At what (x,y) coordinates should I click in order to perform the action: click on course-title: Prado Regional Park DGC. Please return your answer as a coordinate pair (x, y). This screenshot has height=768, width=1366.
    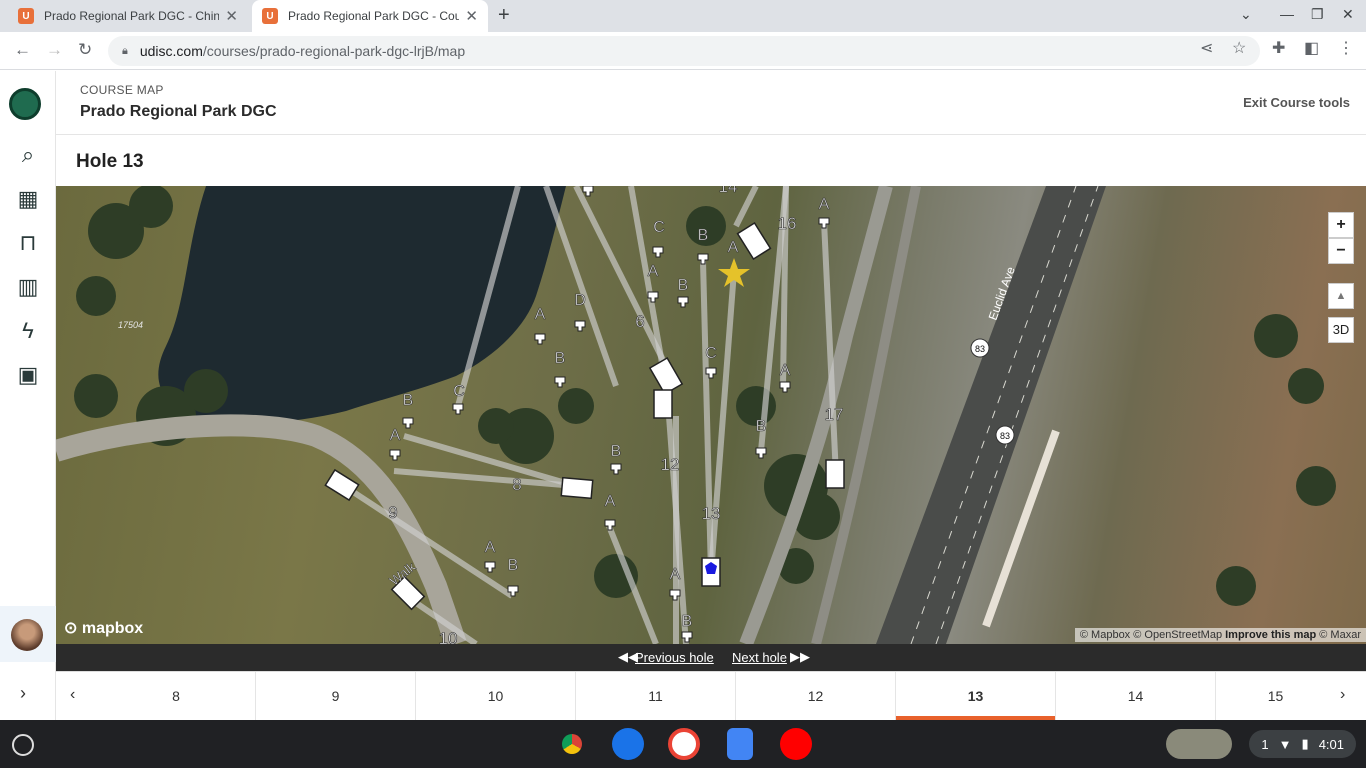
    Looking at the image, I should click on (178, 111).